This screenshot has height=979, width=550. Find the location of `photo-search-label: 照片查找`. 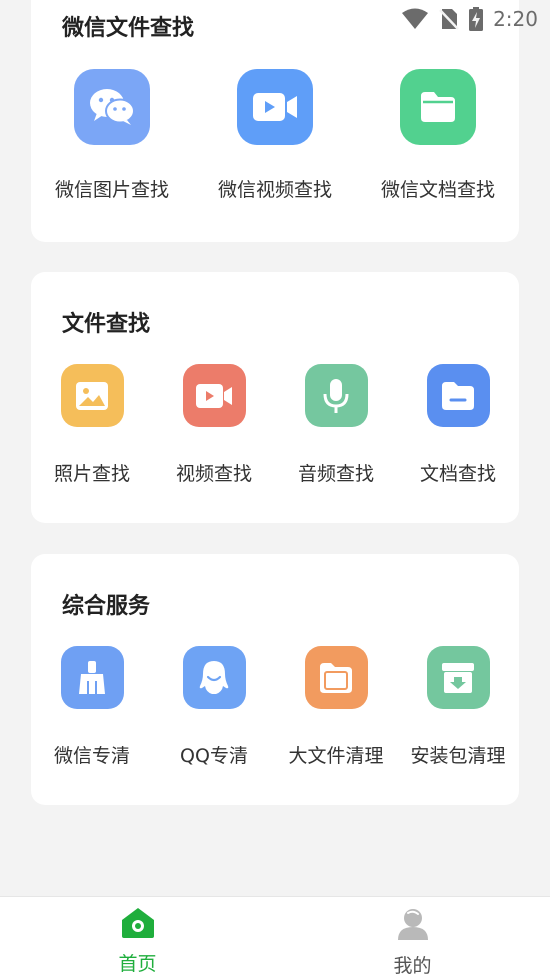

photo-search-label: 照片查找 is located at coordinates (91, 474).